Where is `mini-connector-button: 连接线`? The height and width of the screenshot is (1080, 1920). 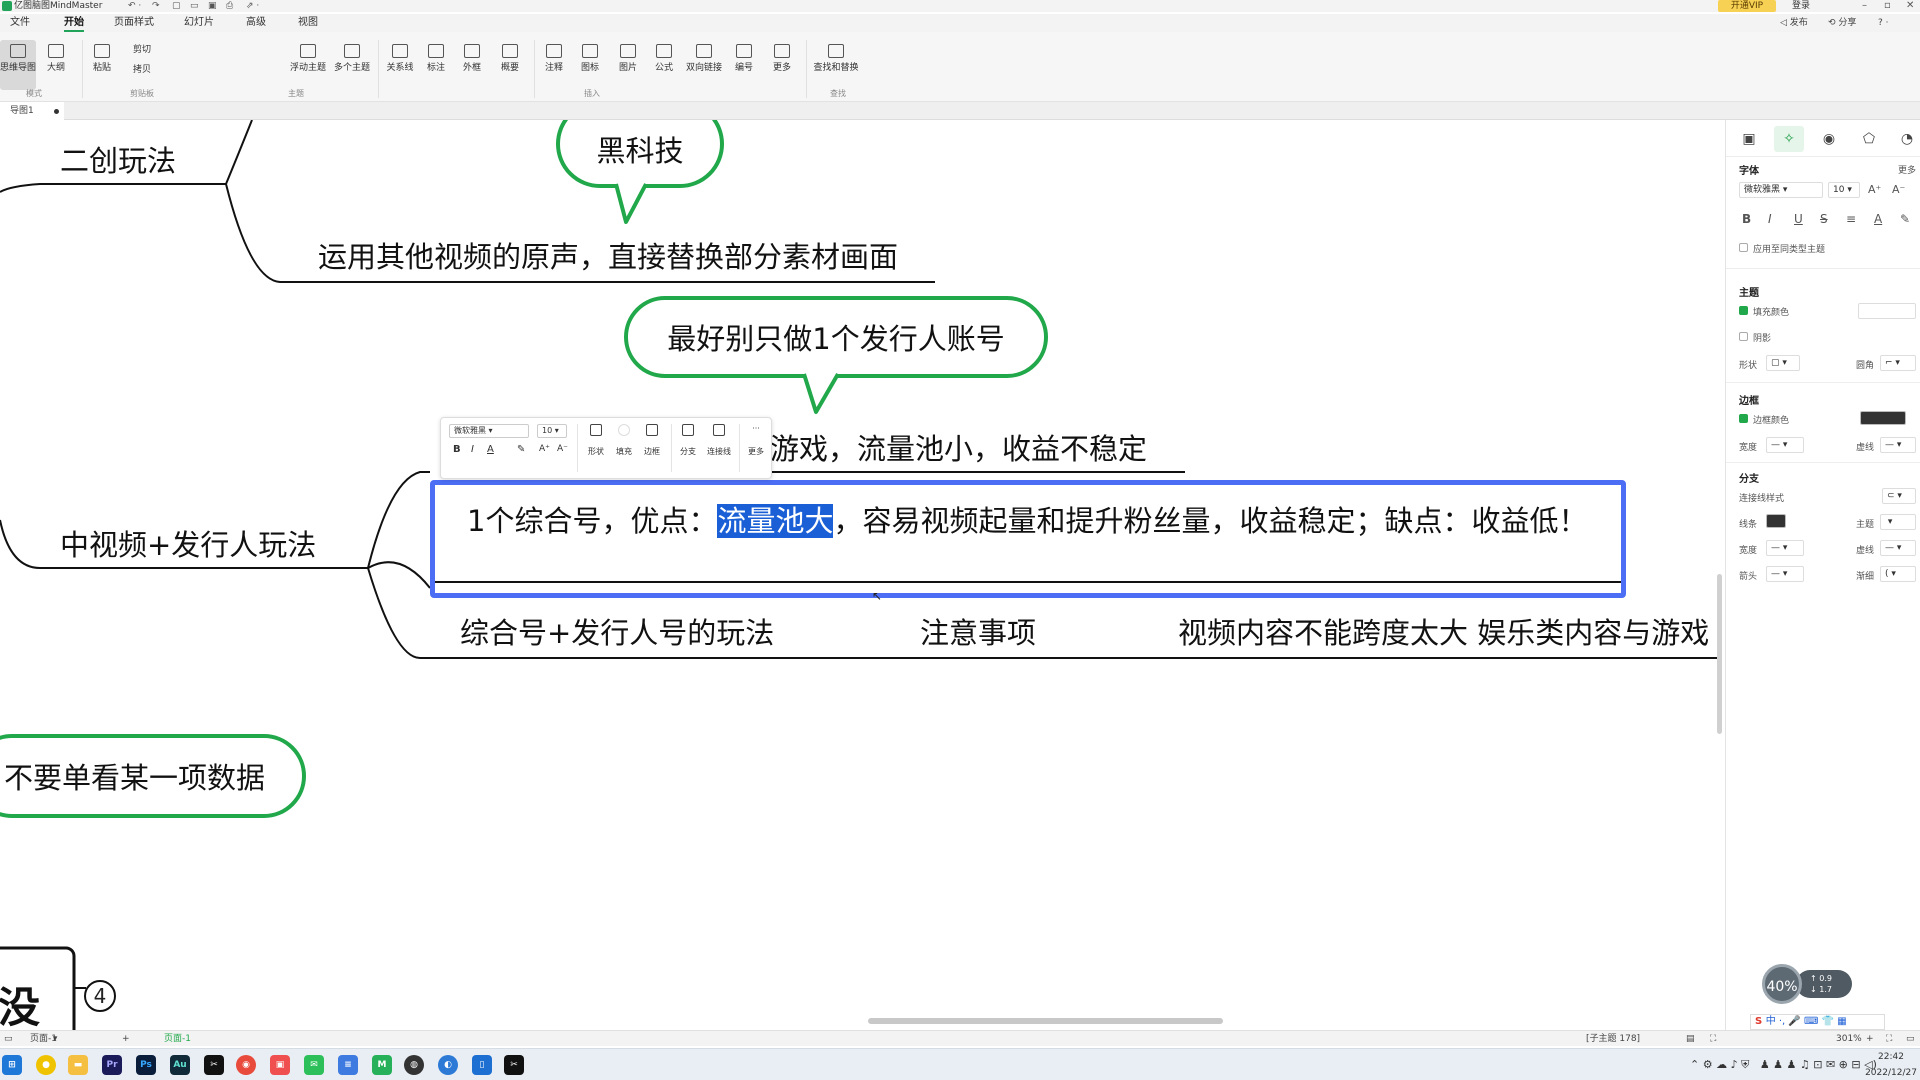 mini-connector-button: 连接线 is located at coordinates (719, 440).